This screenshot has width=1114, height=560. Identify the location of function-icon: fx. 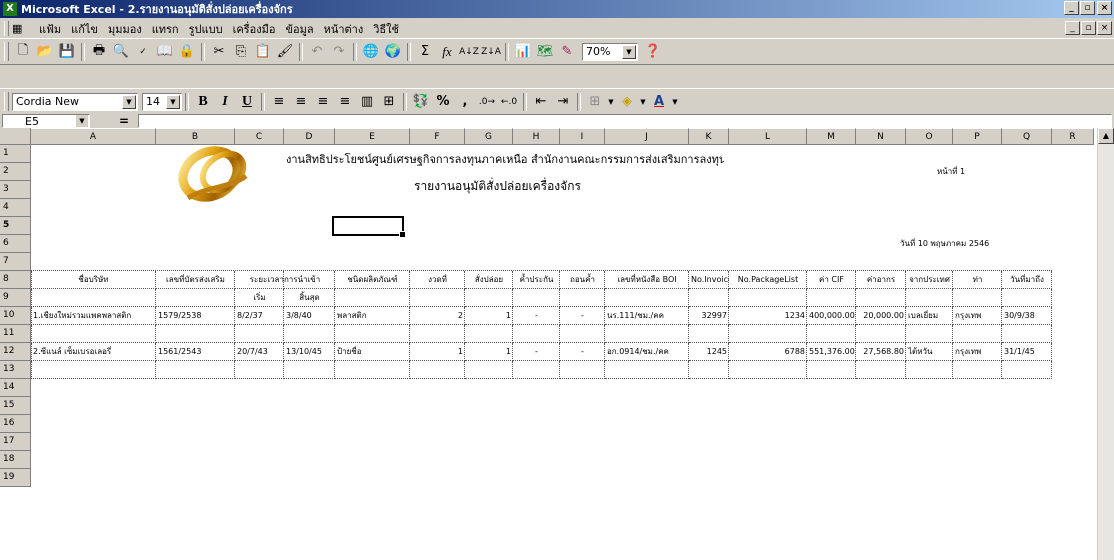
(447, 52).